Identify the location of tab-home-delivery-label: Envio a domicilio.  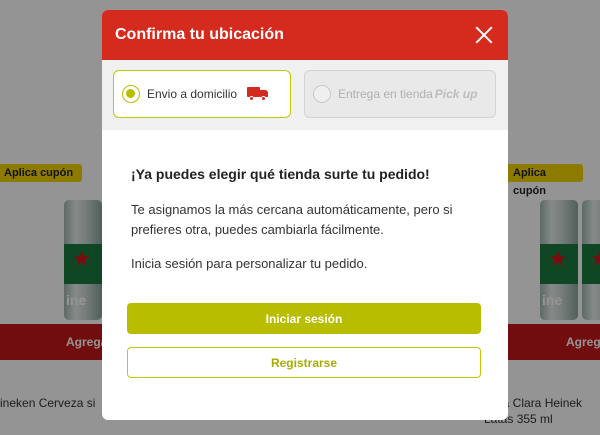
(192, 94).